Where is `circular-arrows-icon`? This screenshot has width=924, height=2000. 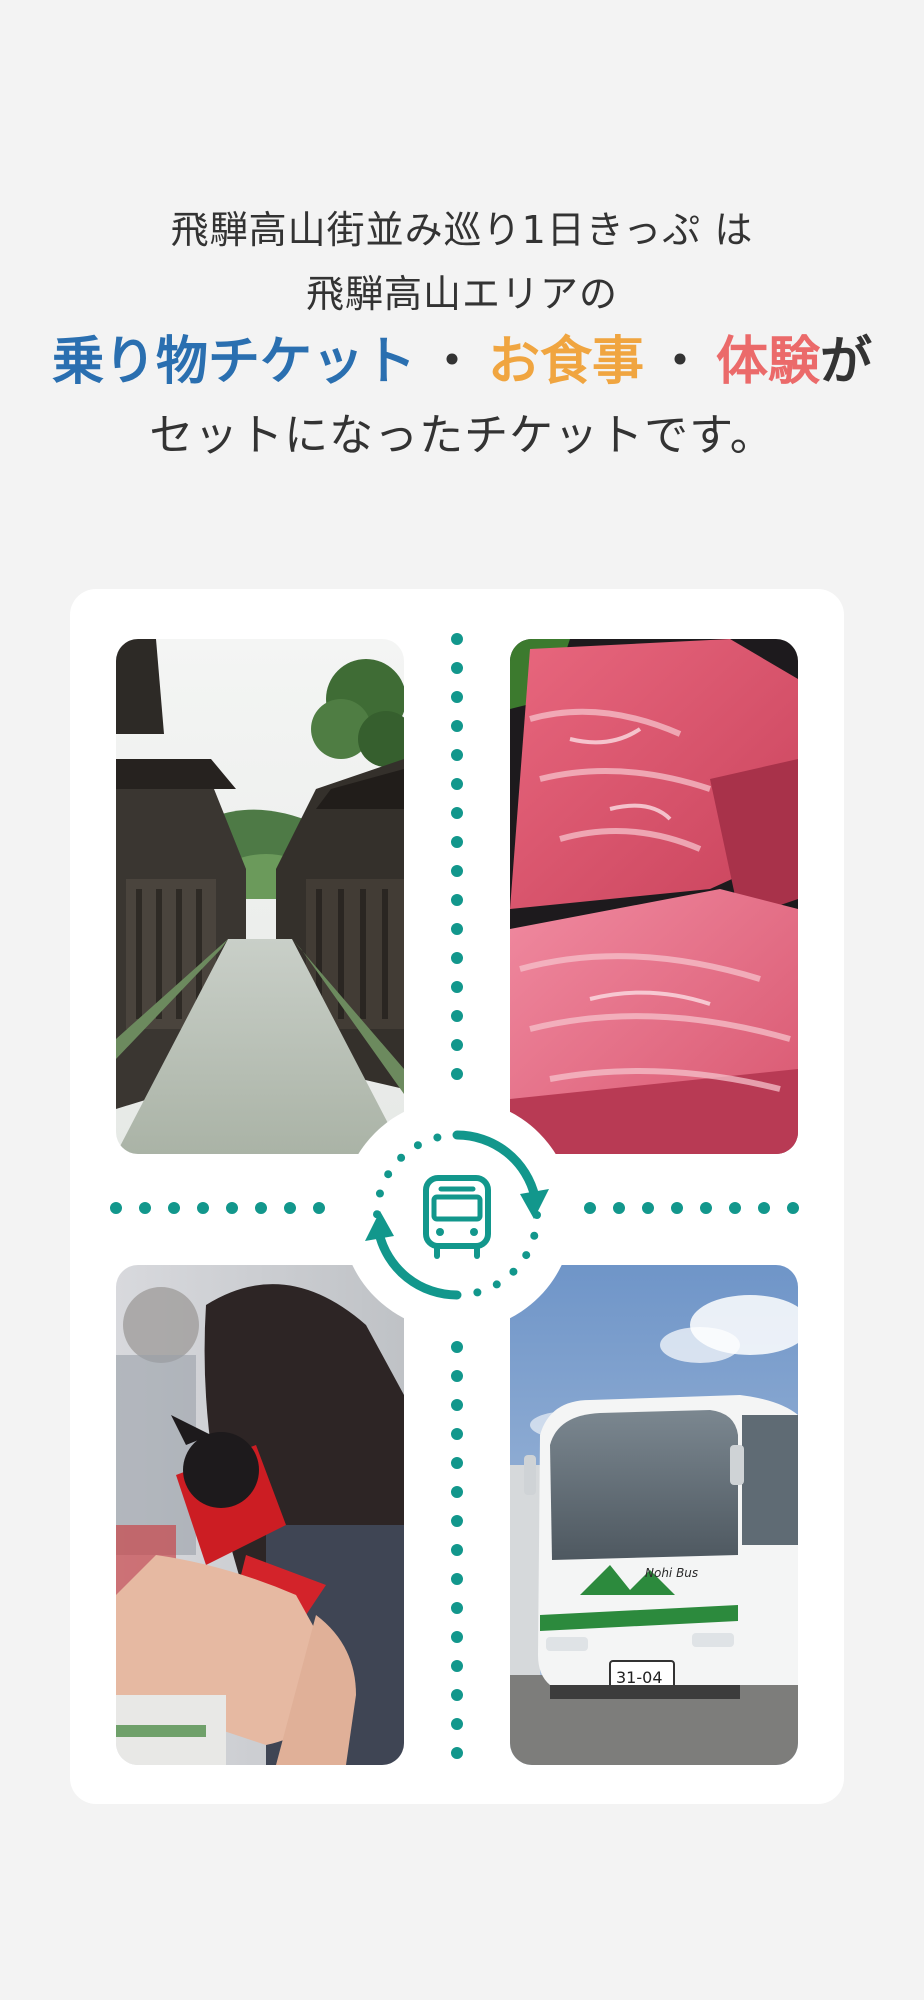 circular-arrows-icon is located at coordinates (457, 1215).